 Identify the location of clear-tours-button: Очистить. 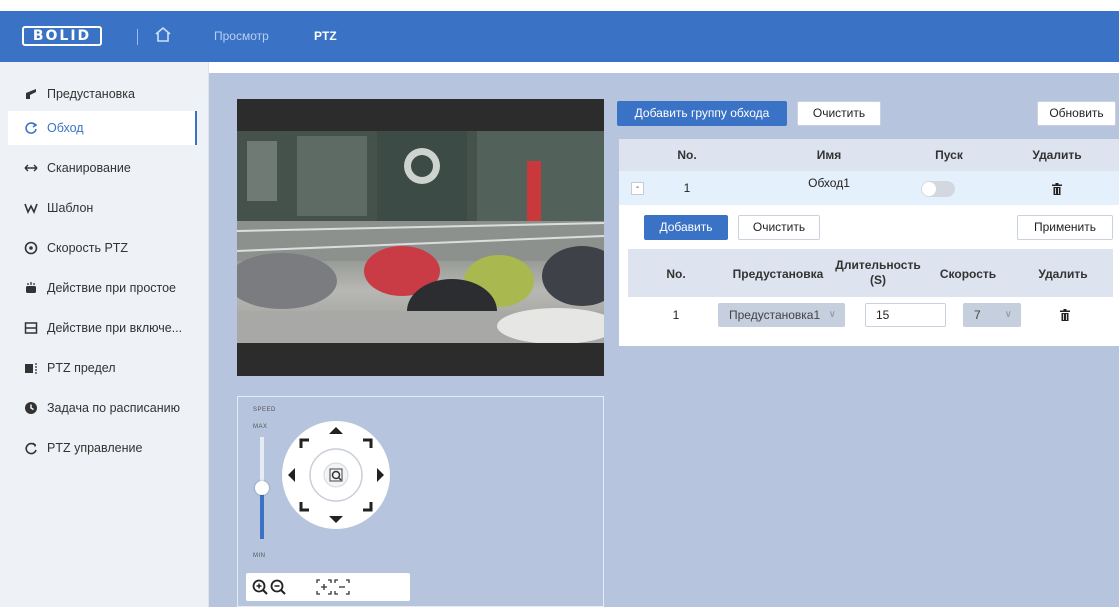
(839, 113).